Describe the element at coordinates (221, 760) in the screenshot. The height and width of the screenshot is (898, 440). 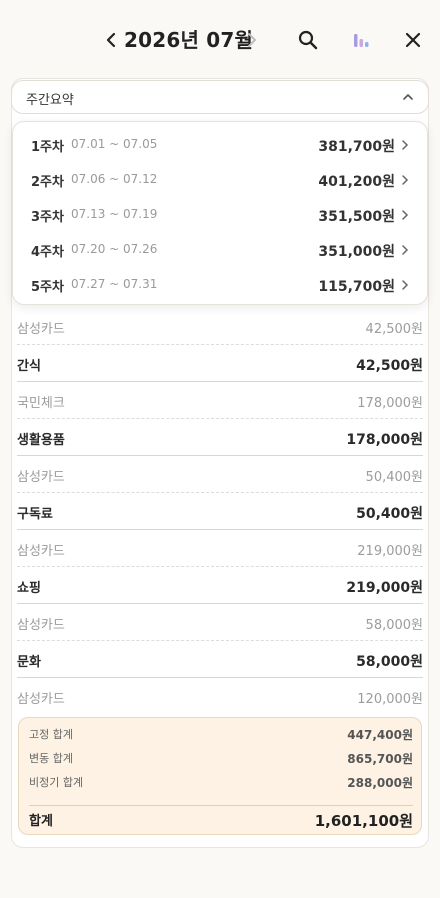
I see `variable-total-row: 변동 합계 865,700원` at that location.